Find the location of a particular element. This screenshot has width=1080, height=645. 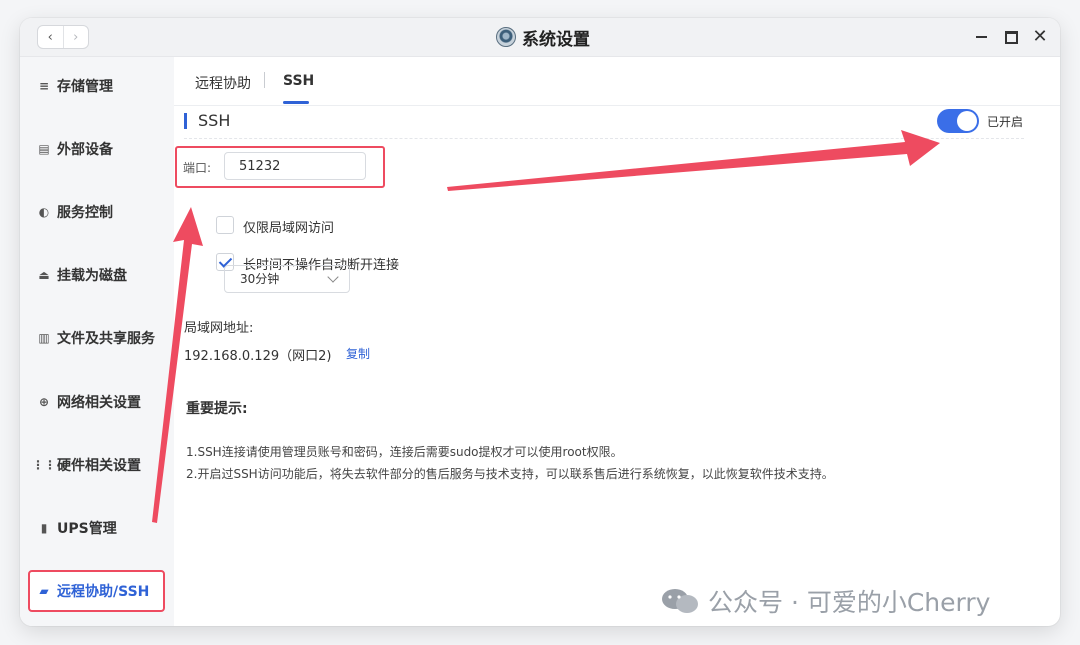

arrow-to-toggle is located at coordinates (693, 160).